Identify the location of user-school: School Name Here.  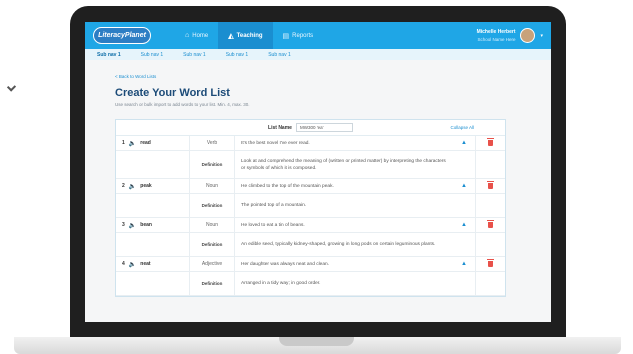
(496, 39).